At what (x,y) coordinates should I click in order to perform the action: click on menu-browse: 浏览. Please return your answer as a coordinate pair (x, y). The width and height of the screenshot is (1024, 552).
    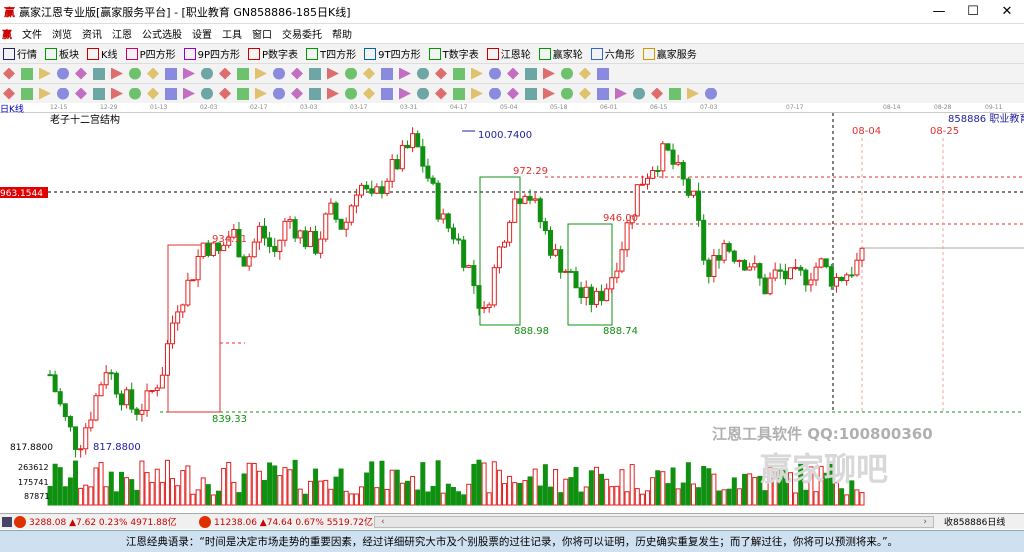
    Looking at the image, I should click on (62, 33).